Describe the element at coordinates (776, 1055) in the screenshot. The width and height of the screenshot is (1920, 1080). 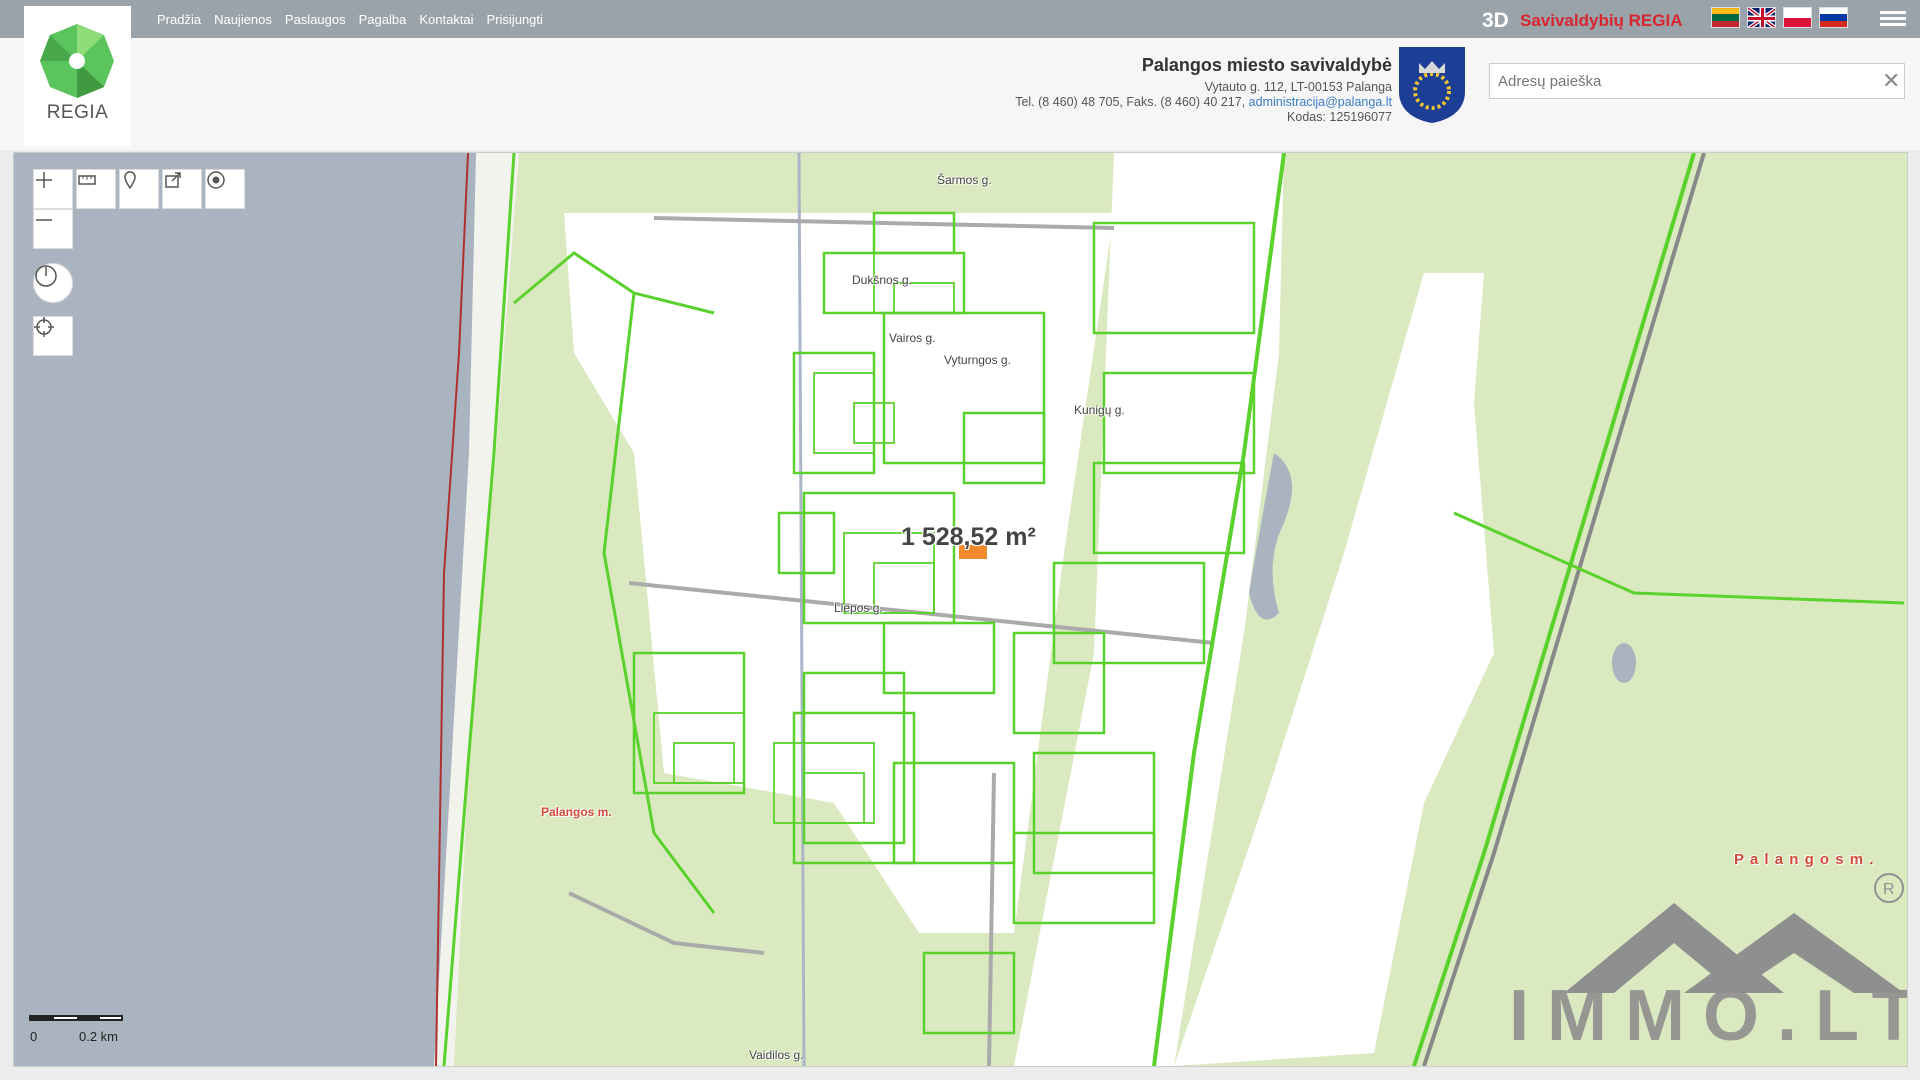
I see `street-label-vaidilos: Vaidilos g.` at that location.